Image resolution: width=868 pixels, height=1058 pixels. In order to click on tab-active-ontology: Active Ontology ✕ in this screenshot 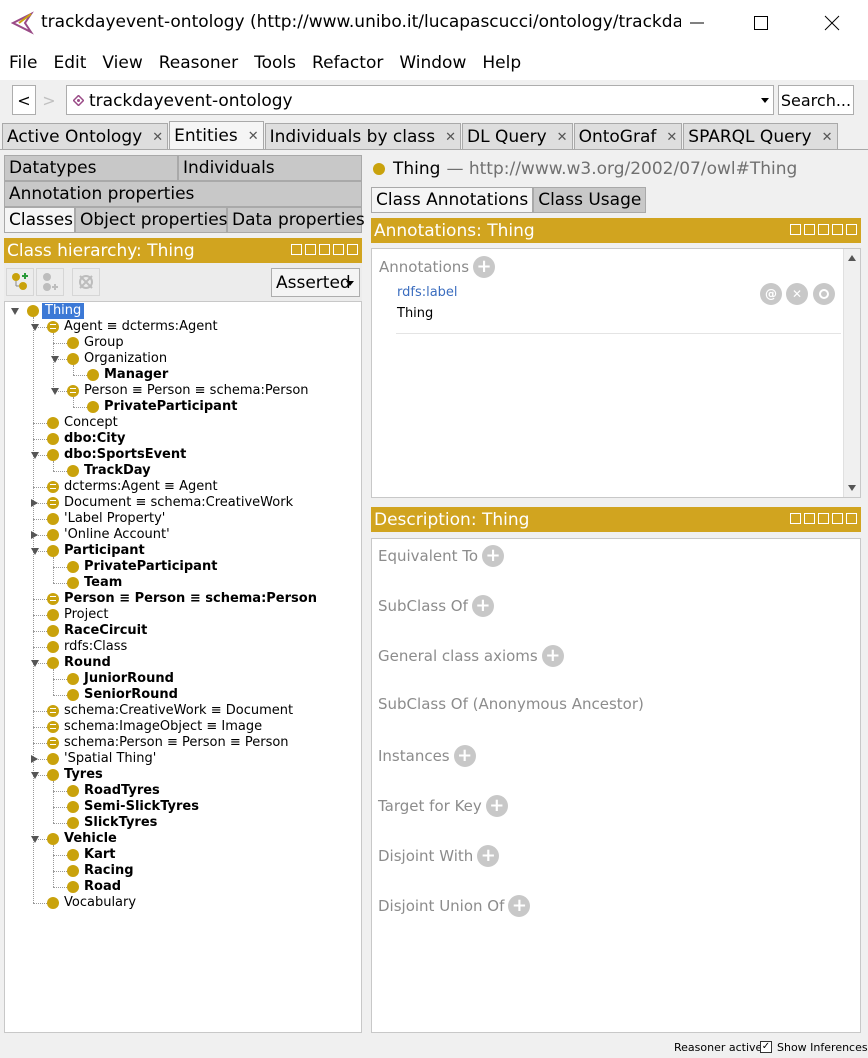, I will do `click(85, 136)`.